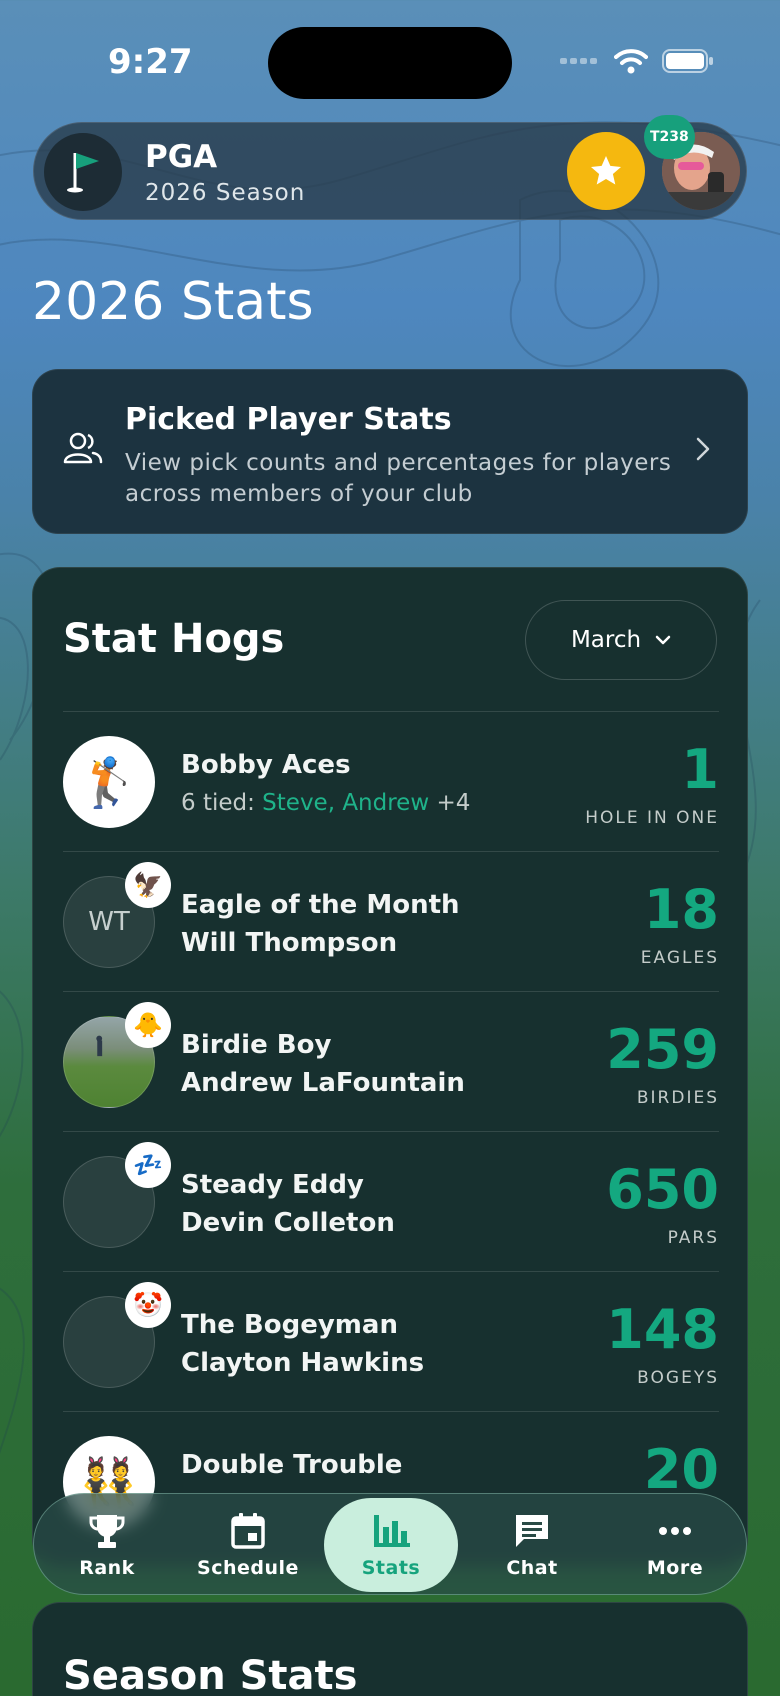 This screenshot has width=780, height=1696. Describe the element at coordinates (652, 818) in the screenshot. I see `stat-label: HOLE IN ONE` at that location.